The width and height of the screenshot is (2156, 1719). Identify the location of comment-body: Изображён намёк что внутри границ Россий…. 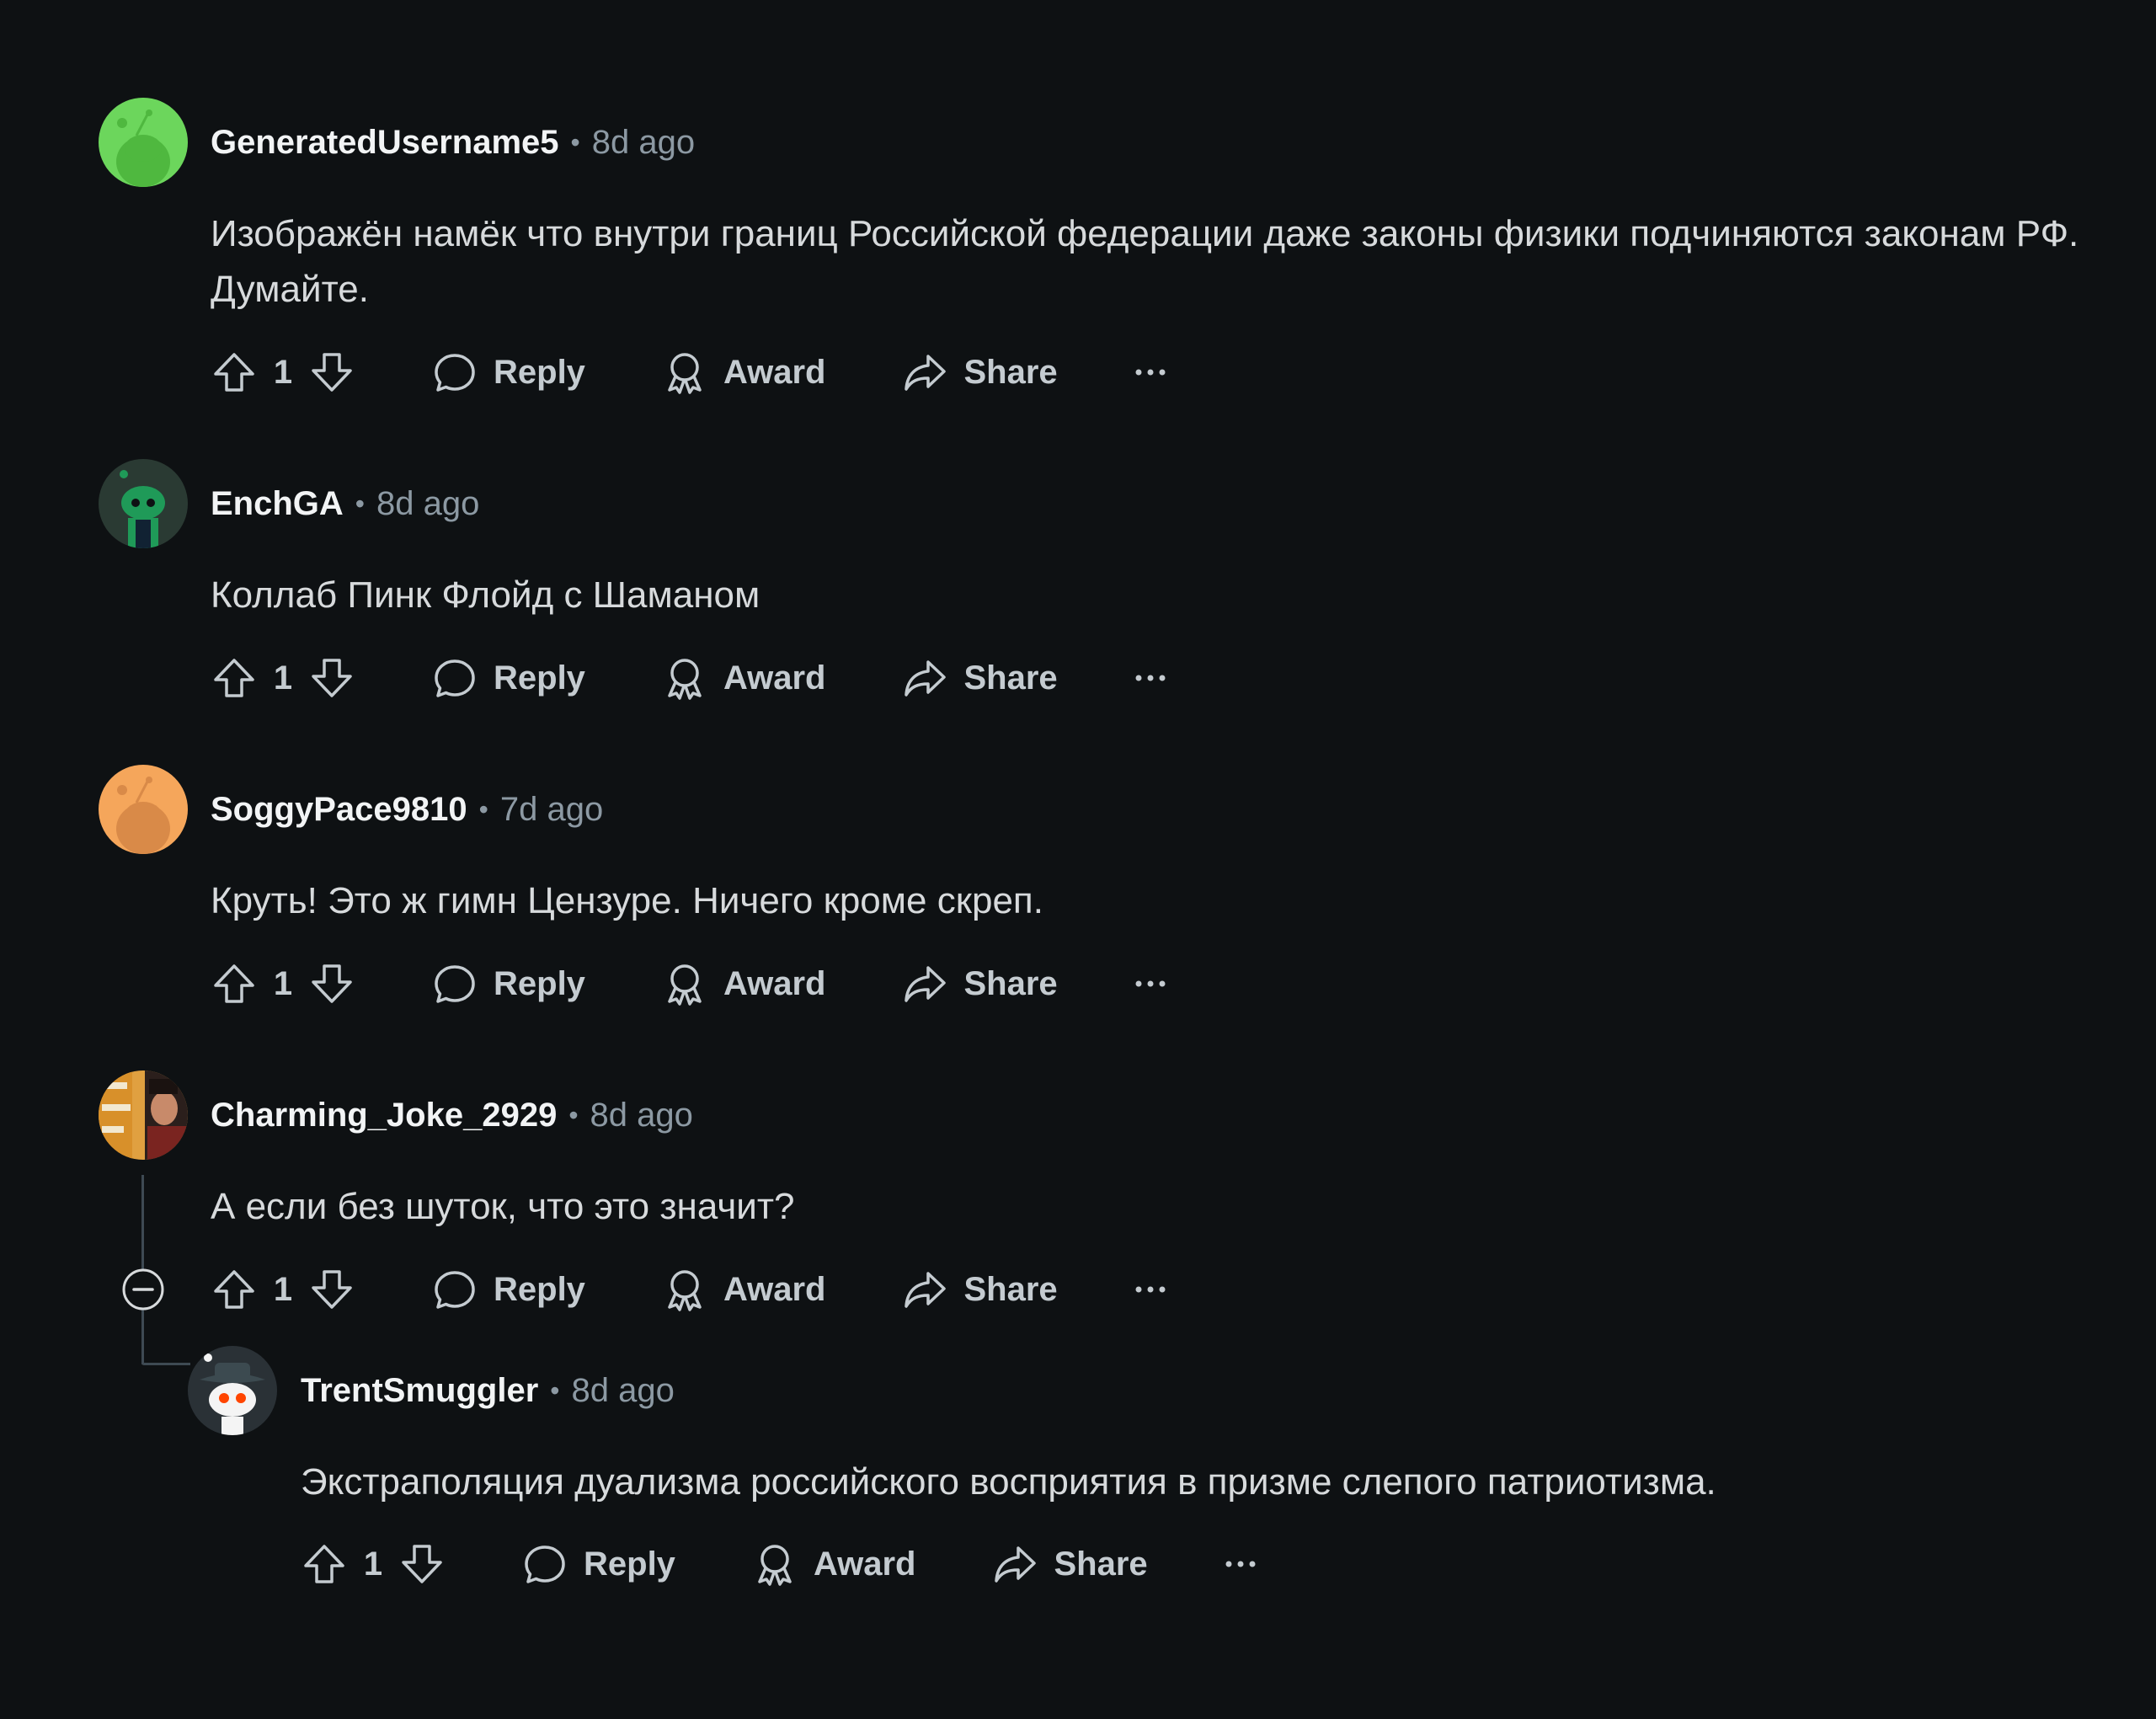
(1145, 261).